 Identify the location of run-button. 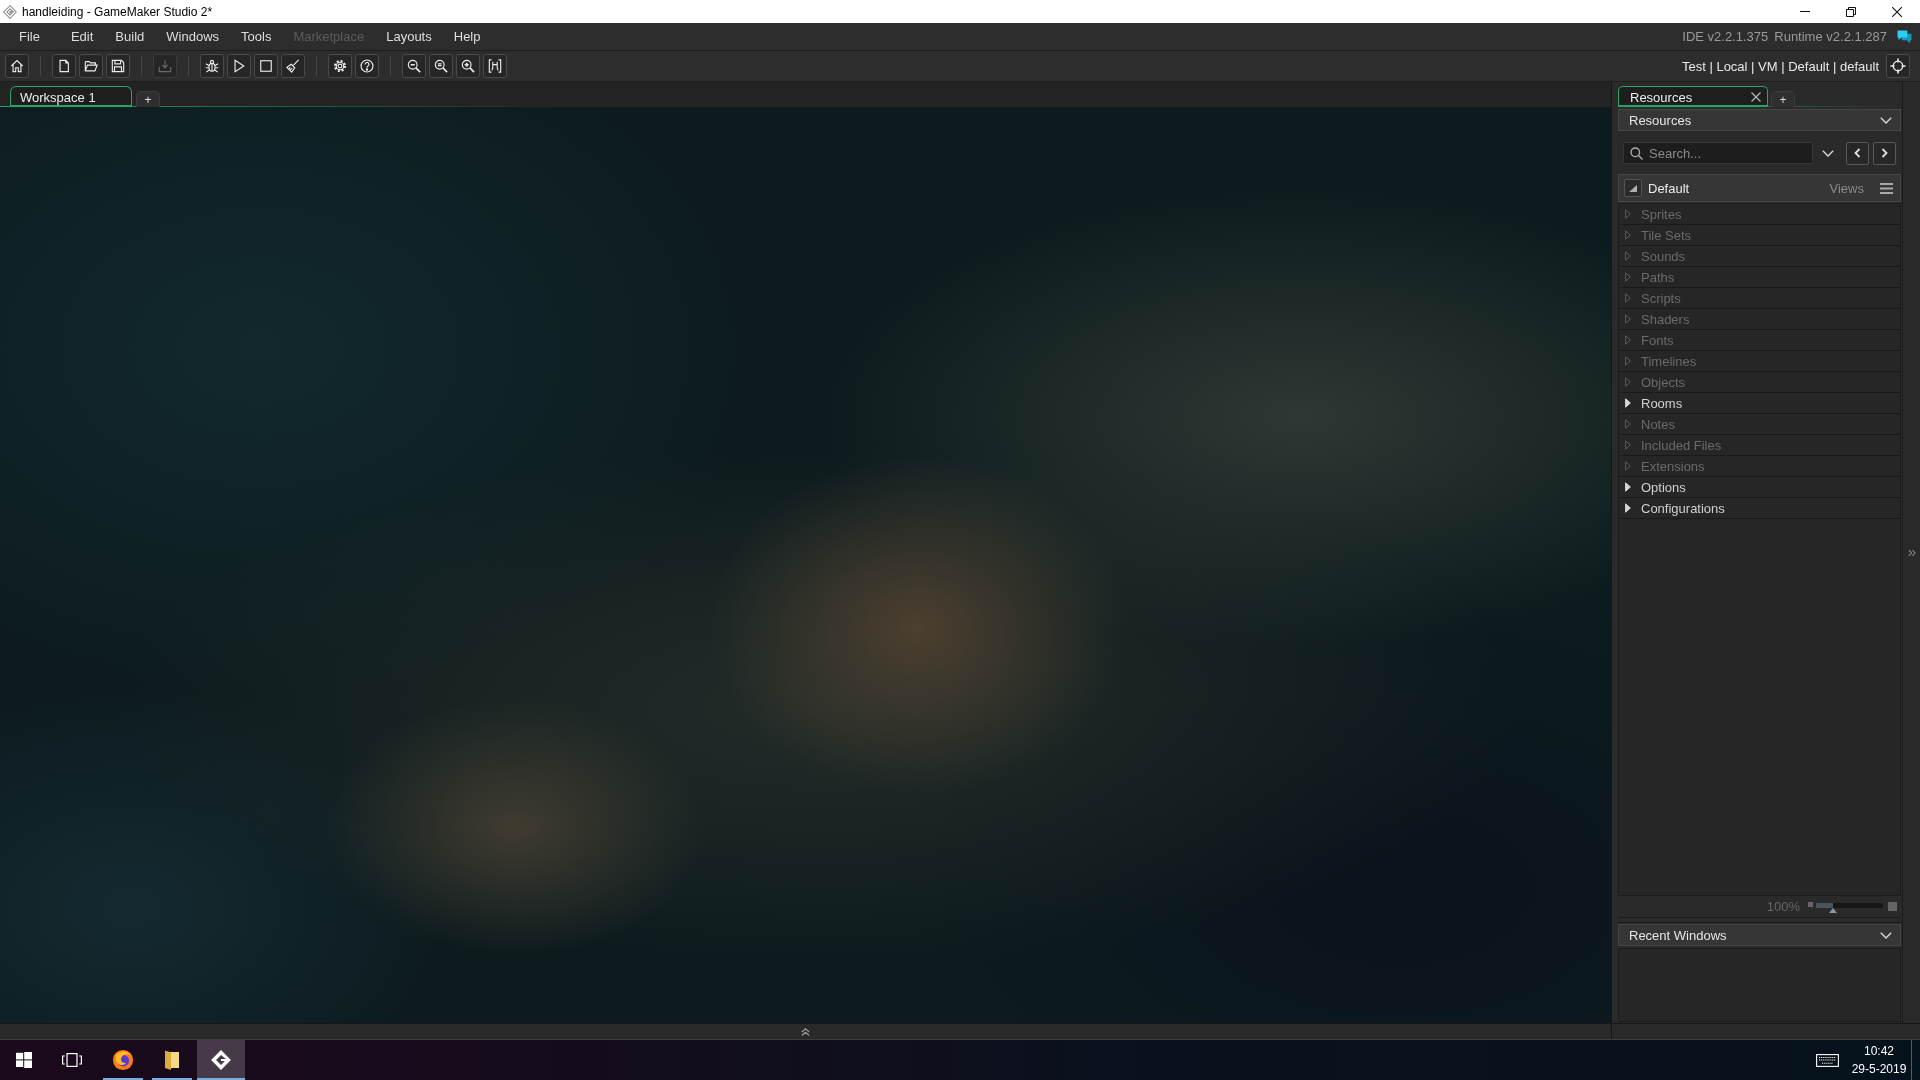
(239, 66).